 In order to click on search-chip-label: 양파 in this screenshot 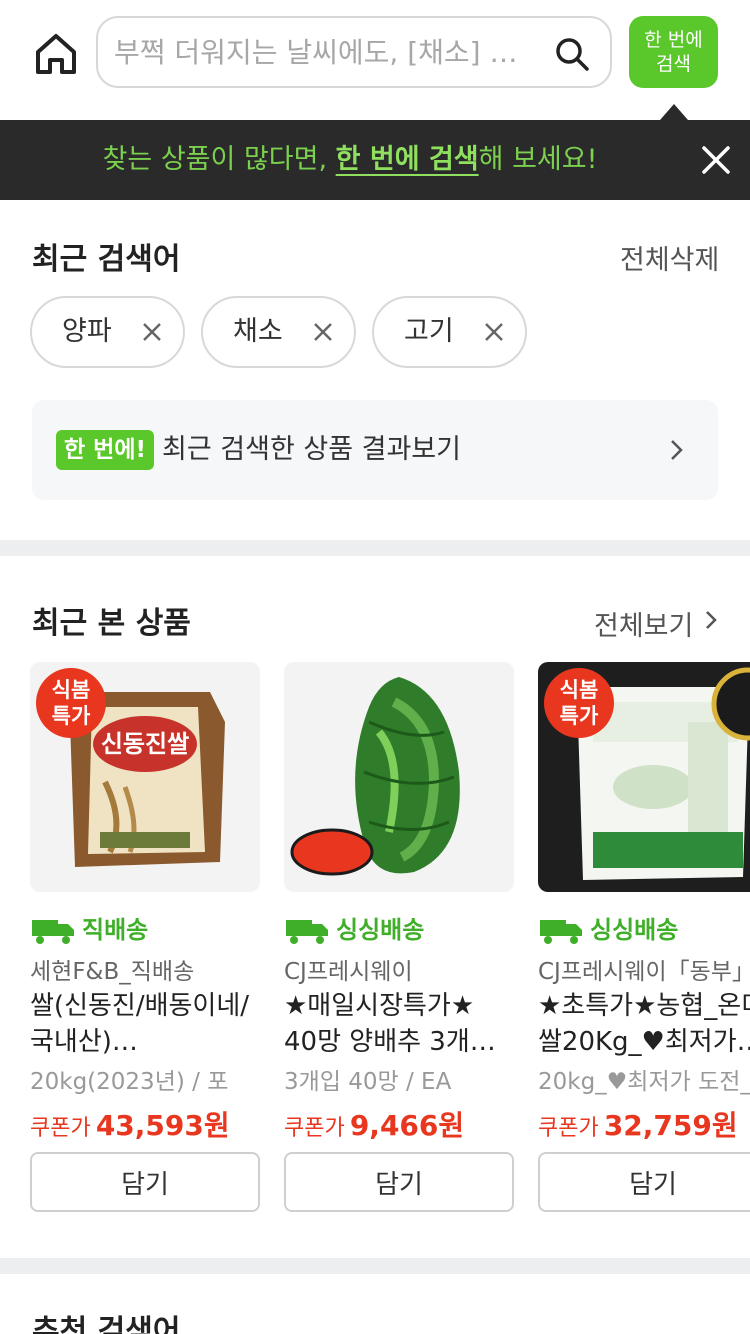, I will do `click(87, 331)`.